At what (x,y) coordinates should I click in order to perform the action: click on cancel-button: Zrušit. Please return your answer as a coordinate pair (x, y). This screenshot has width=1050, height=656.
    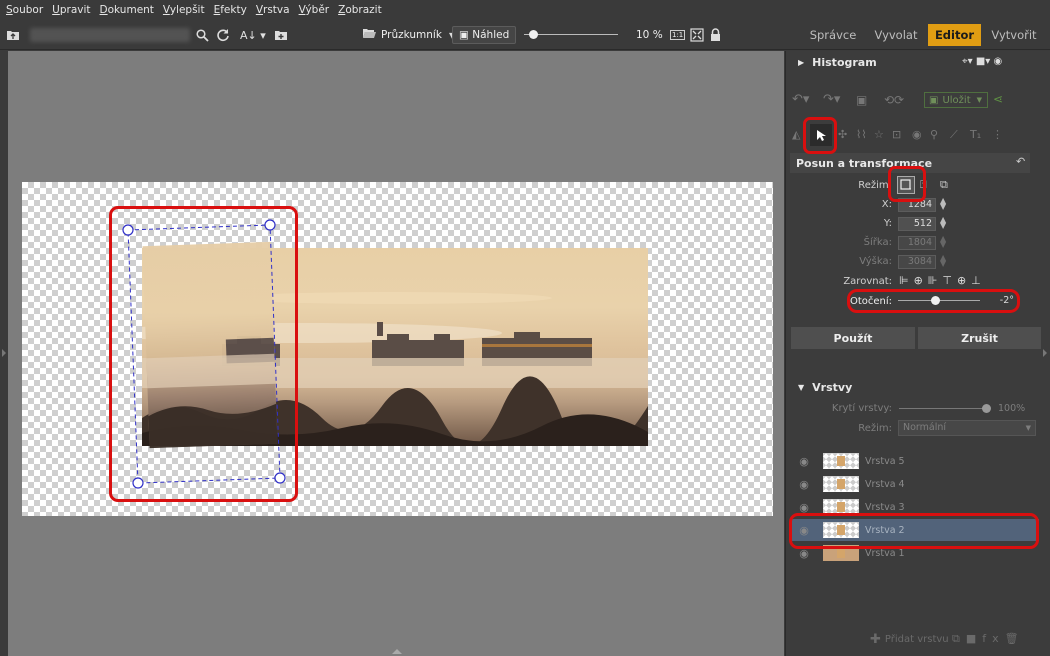
    Looking at the image, I should click on (979, 338).